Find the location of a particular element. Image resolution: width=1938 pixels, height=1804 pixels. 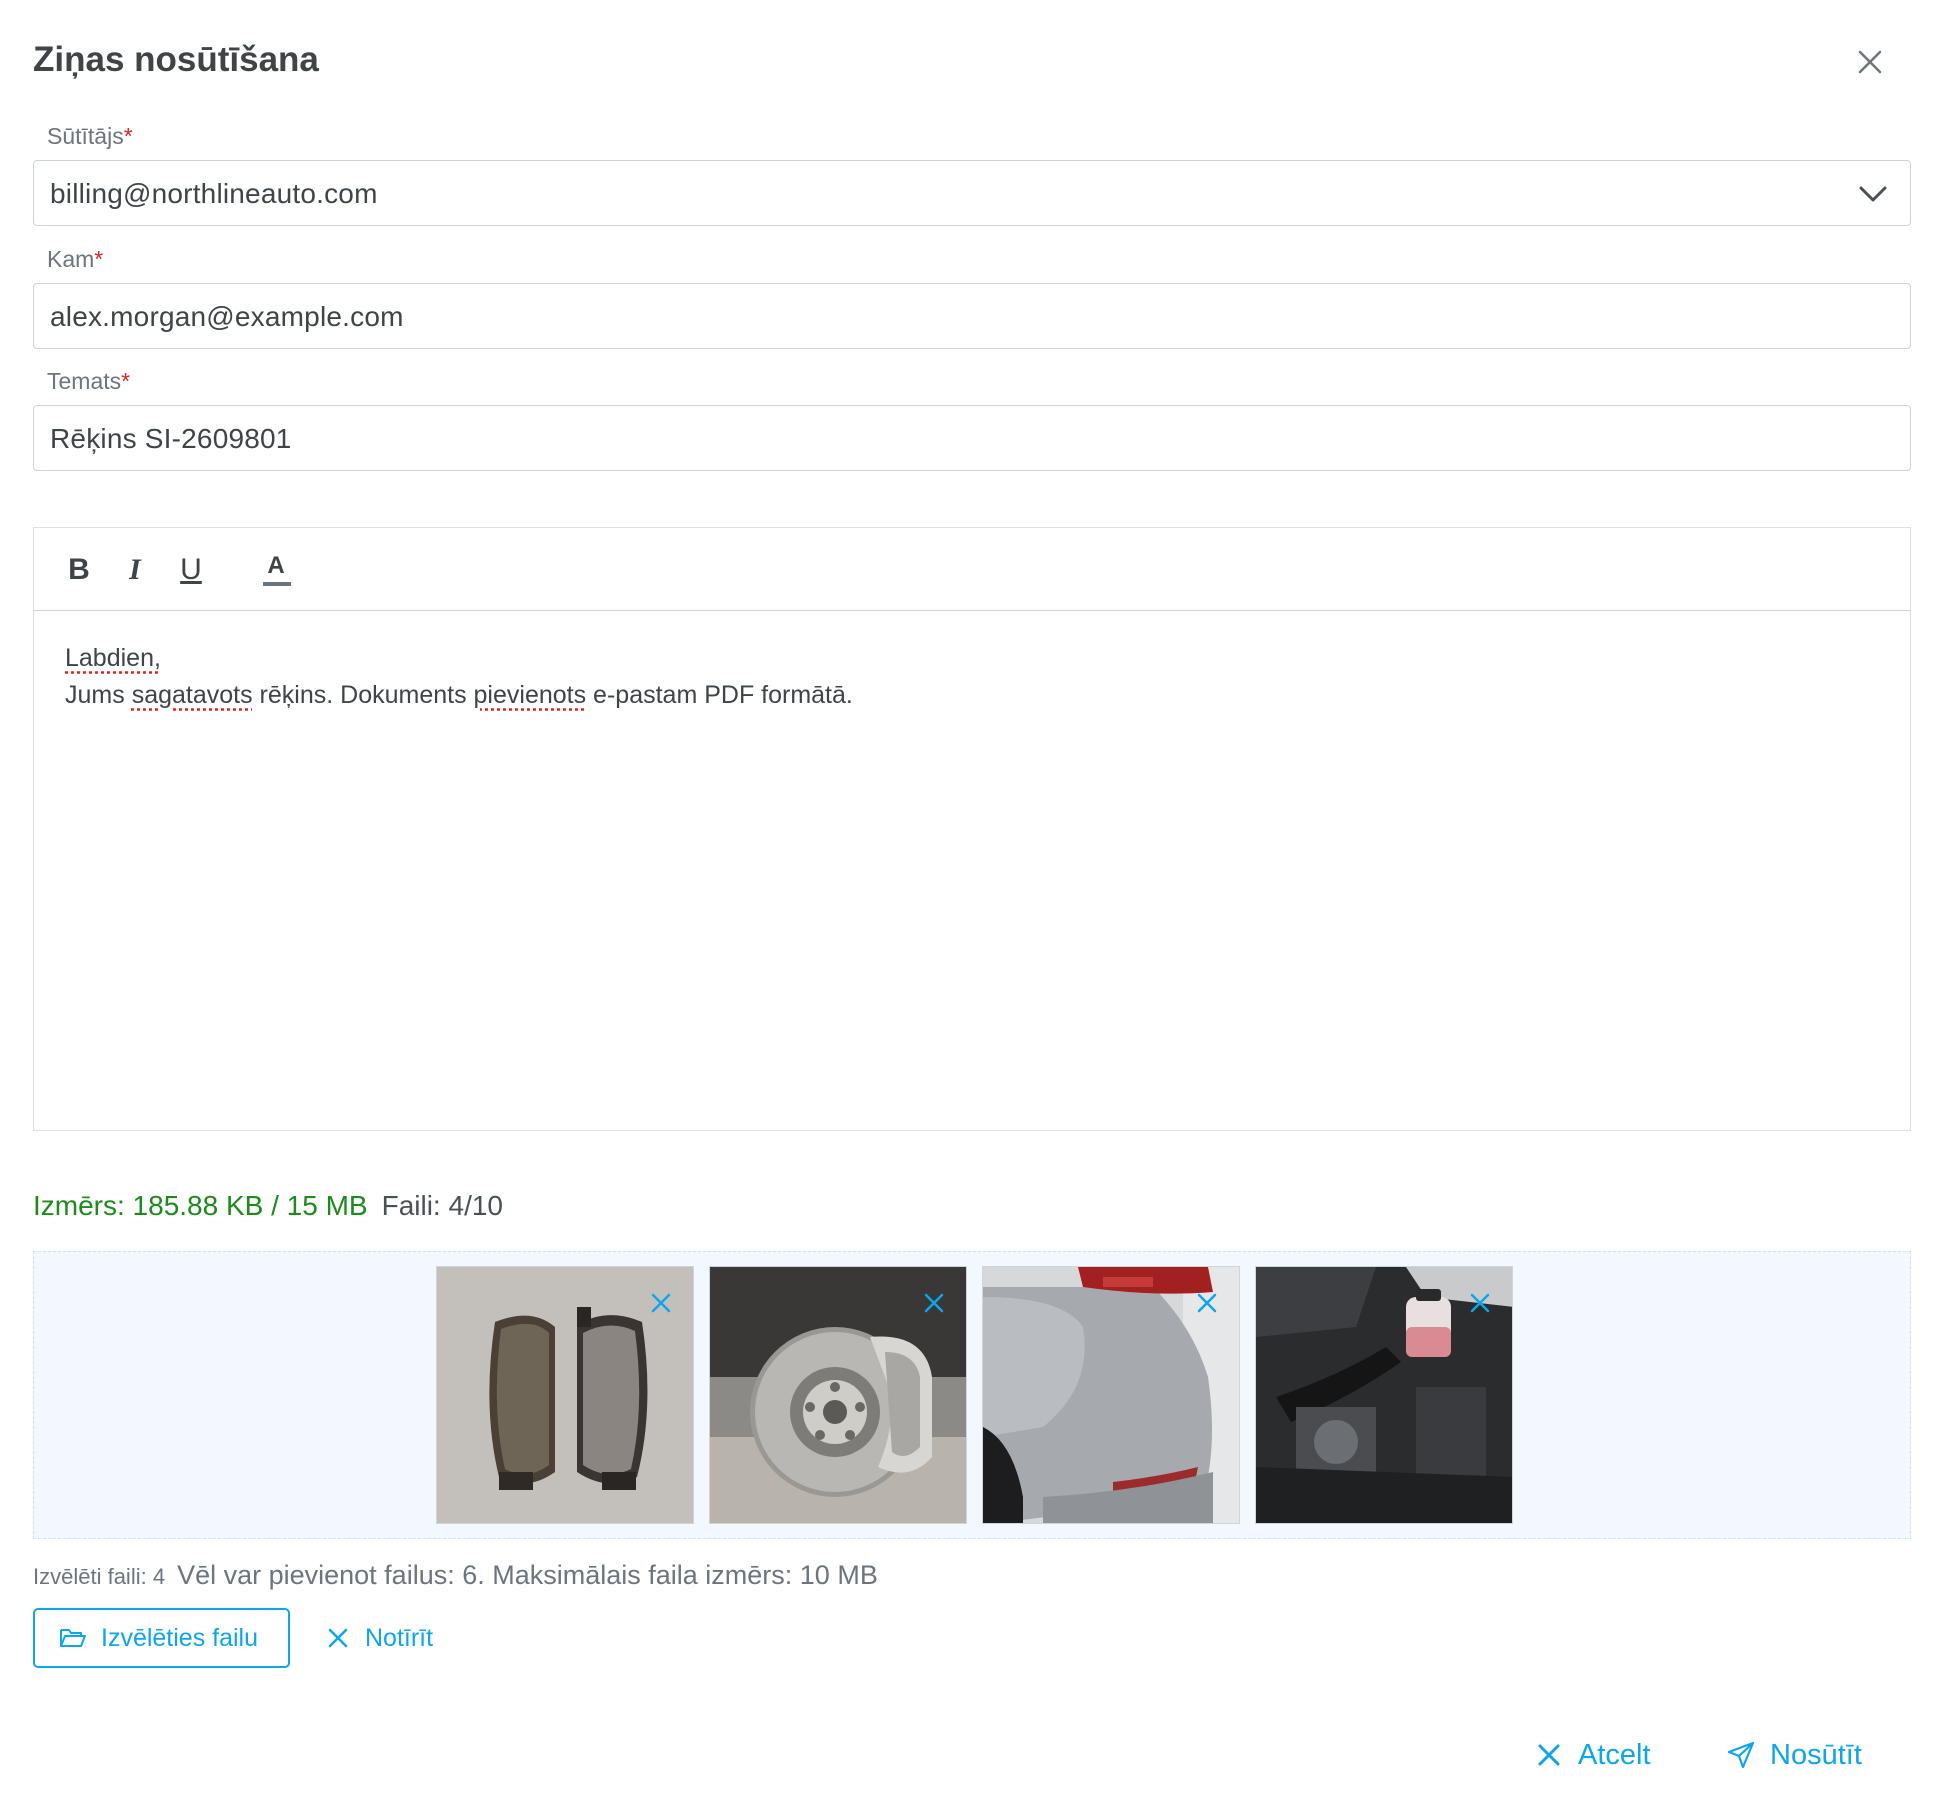

choose-file-button: Izvēlēties failu is located at coordinates (161, 1638).